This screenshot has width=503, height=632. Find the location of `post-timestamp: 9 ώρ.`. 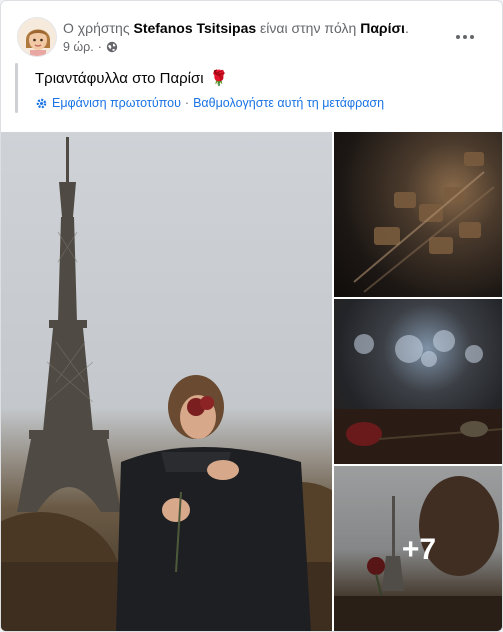

post-timestamp: 9 ώρ. is located at coordinates (78, 47).